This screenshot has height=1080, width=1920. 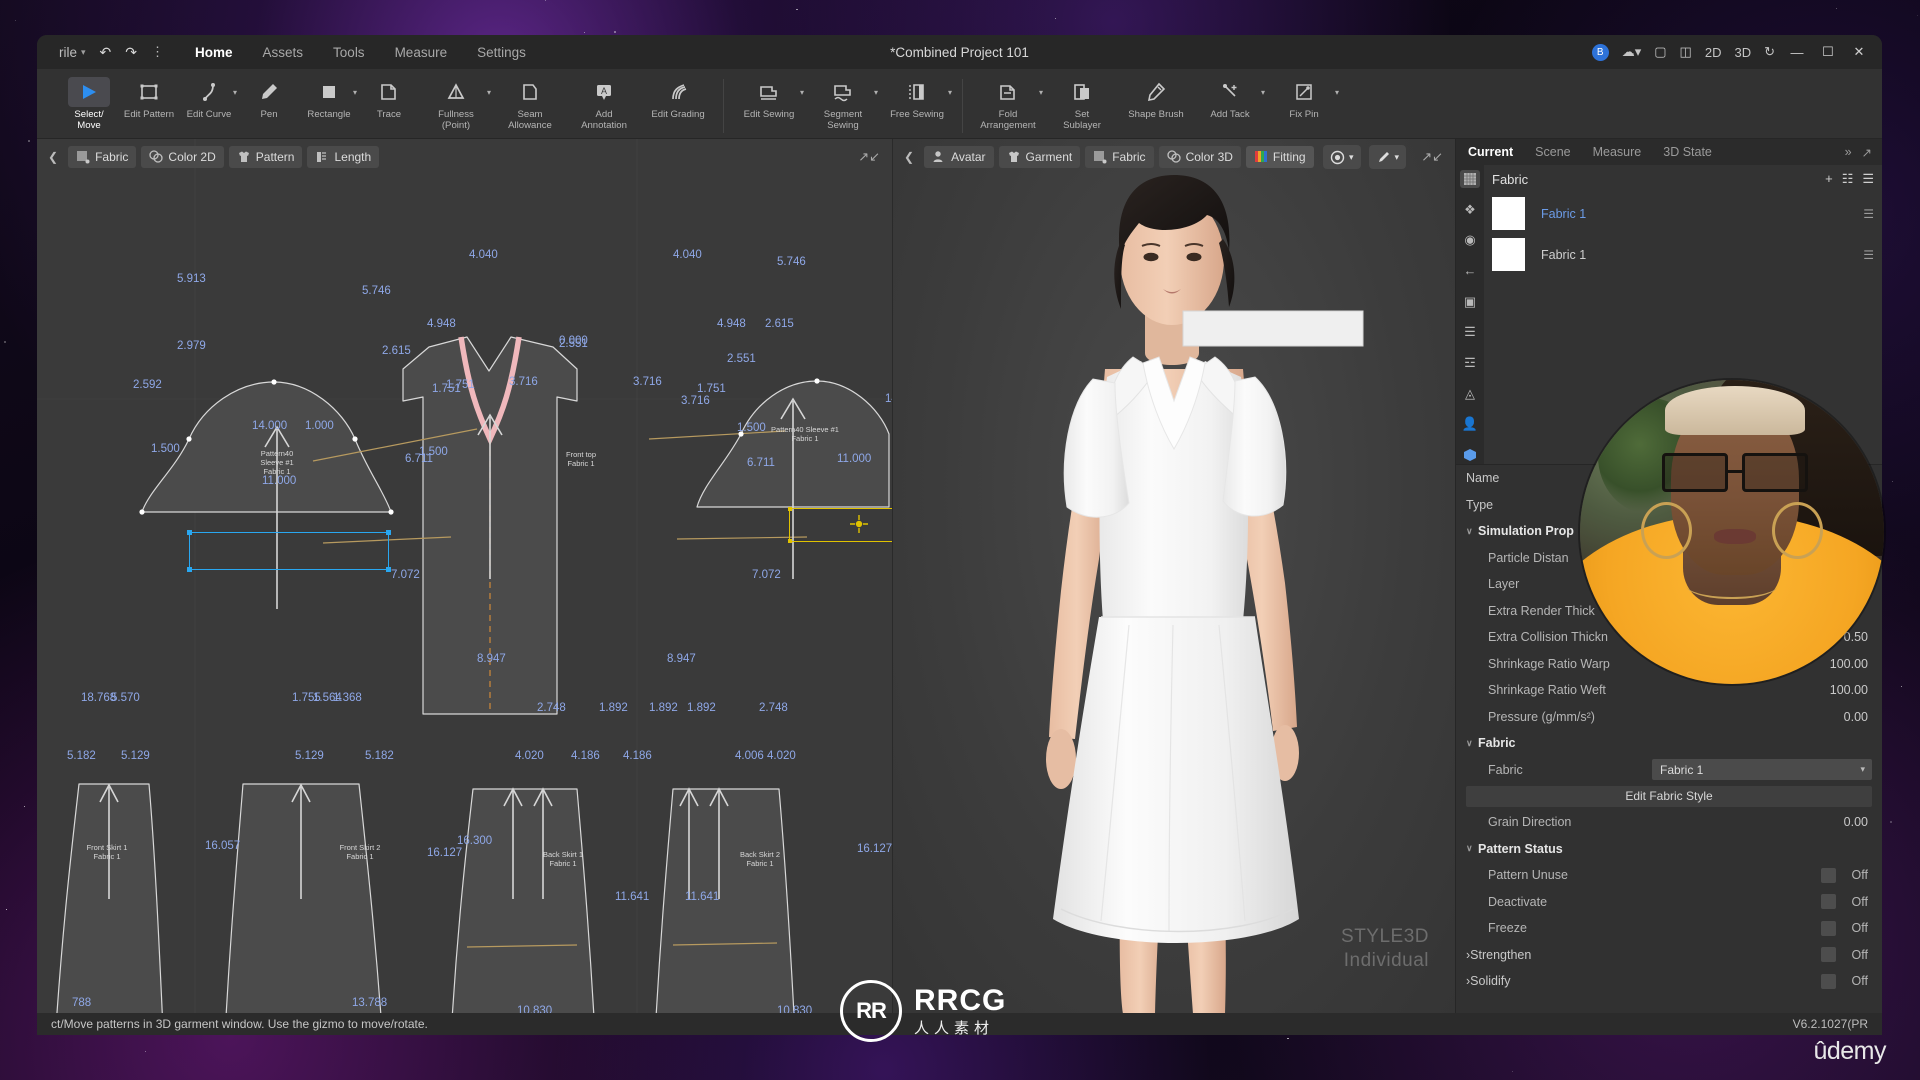 I want to click on tool-add-annotation: A Add Annotation, so click(x=604, y=102).